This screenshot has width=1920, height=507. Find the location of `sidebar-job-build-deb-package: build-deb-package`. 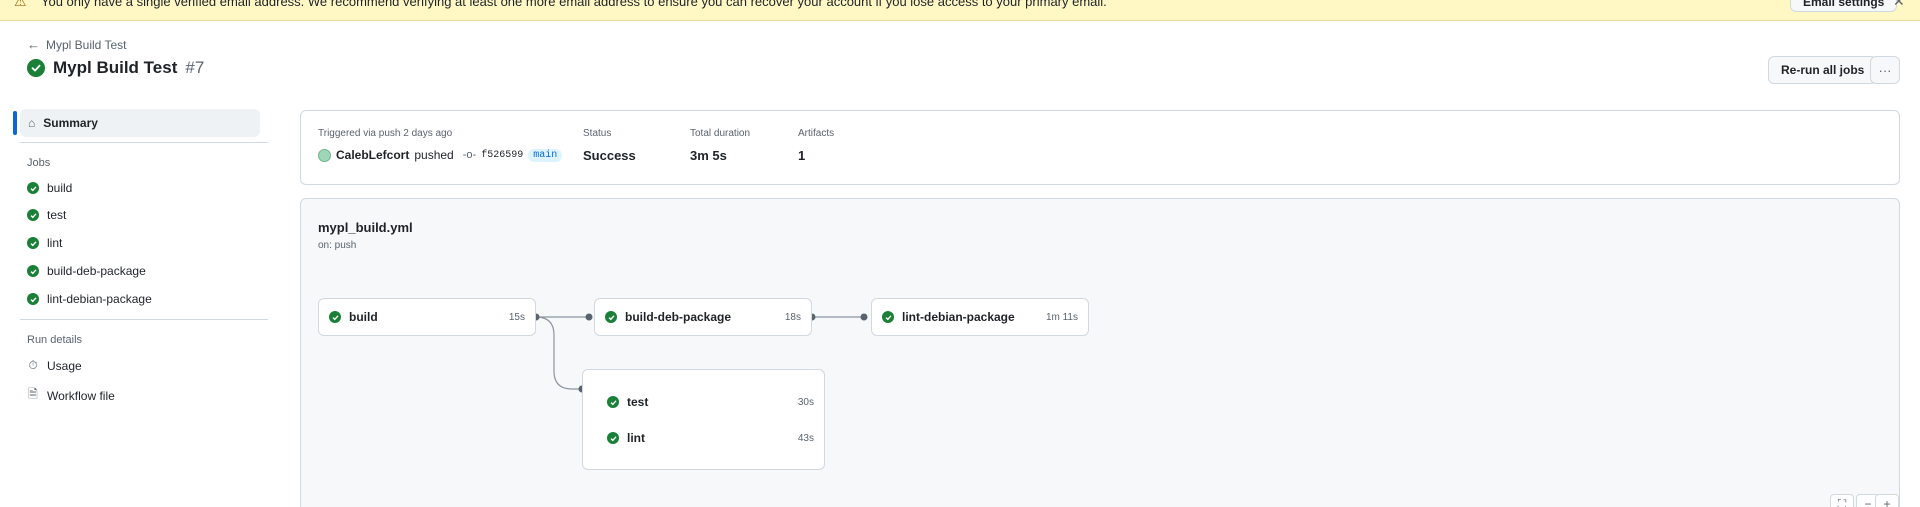

sidebar-job-build-deb-package: build-deb-package is located at coordinates (86, 271).